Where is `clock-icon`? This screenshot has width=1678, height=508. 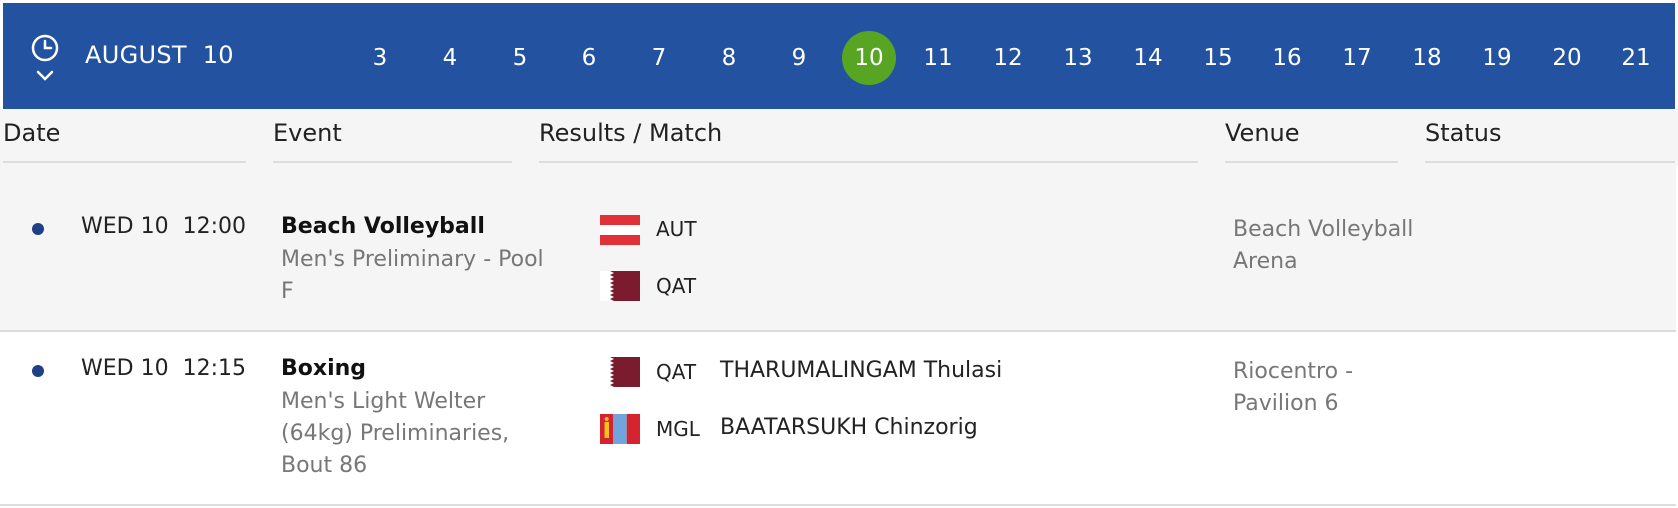 clock-icon is located at coordinates (45, 57).